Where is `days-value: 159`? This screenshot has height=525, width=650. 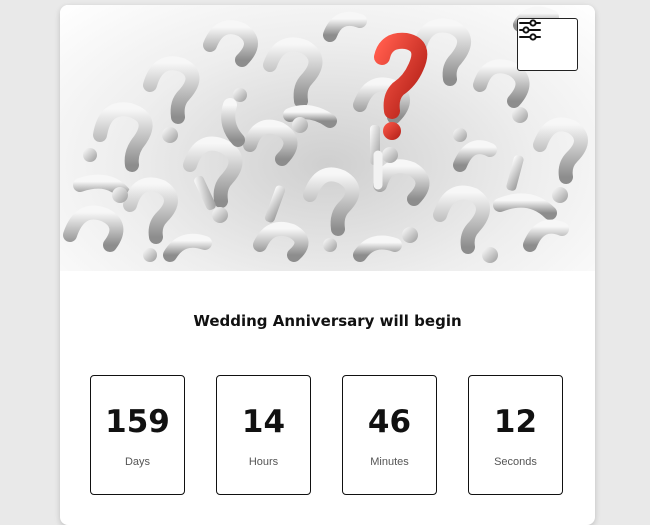 days-value: 159 is located at coordinates (137, 422).